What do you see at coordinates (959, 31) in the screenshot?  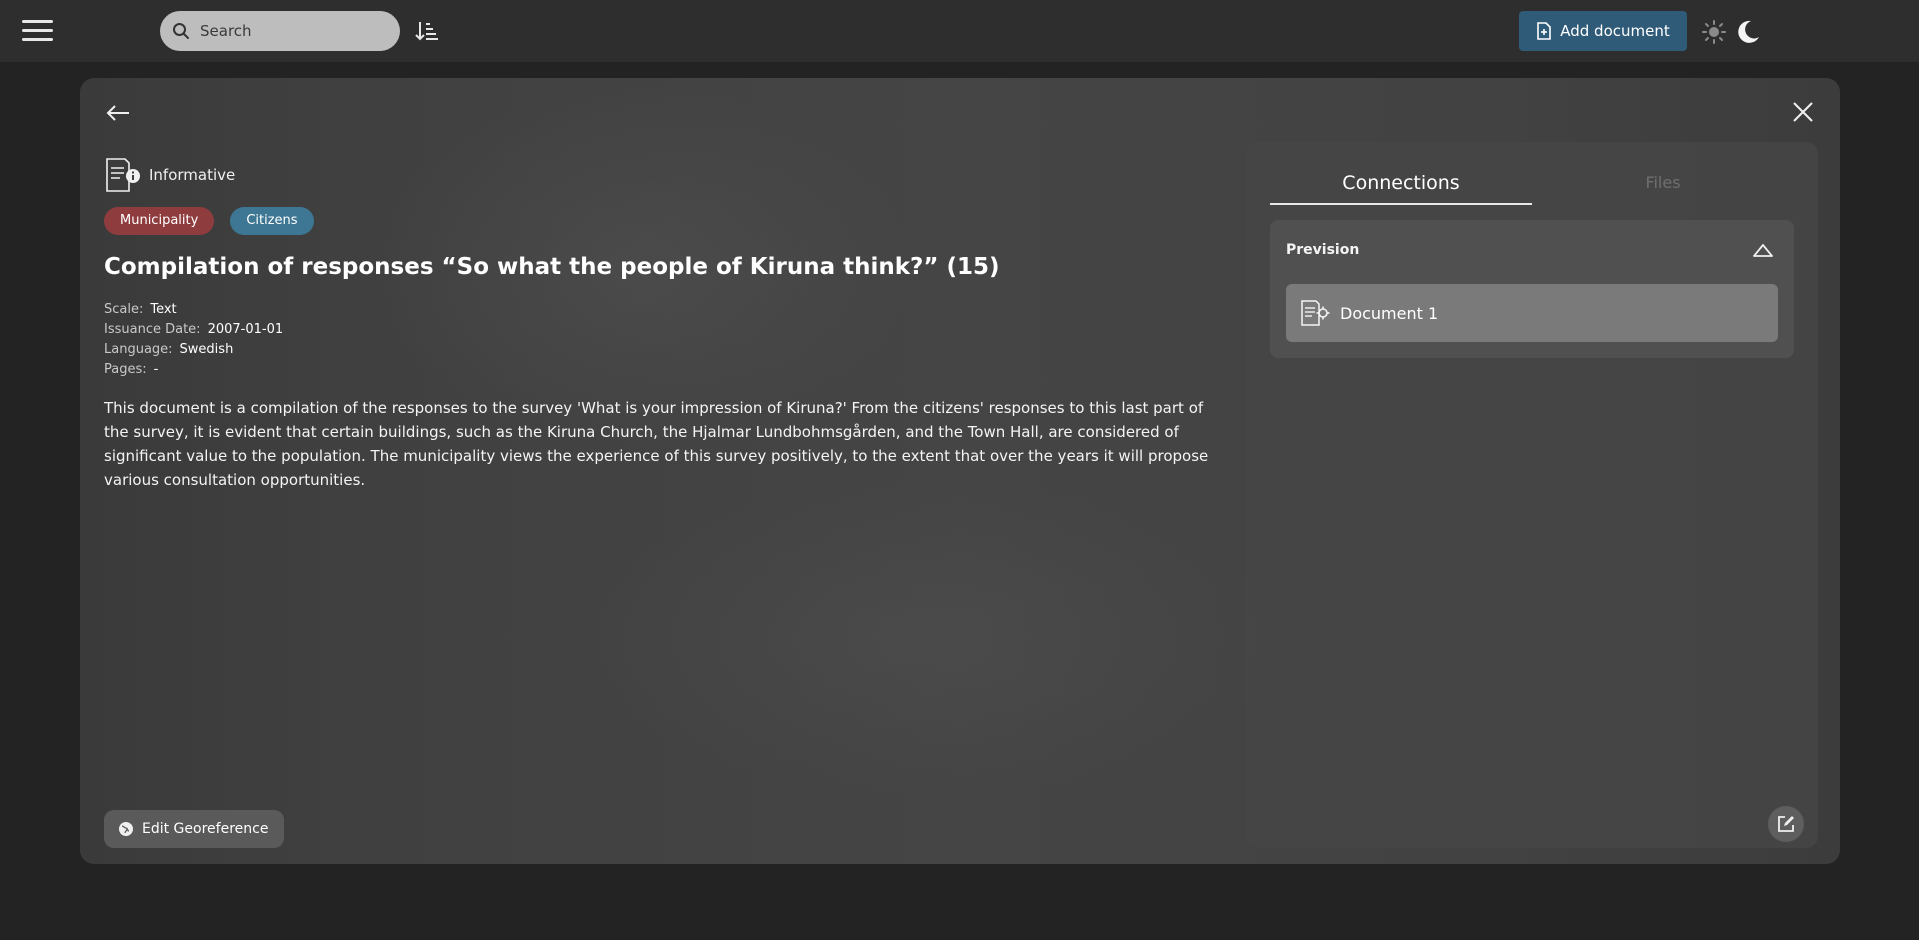 I see `top-bar: Add document` at bounding box center [959, 31].